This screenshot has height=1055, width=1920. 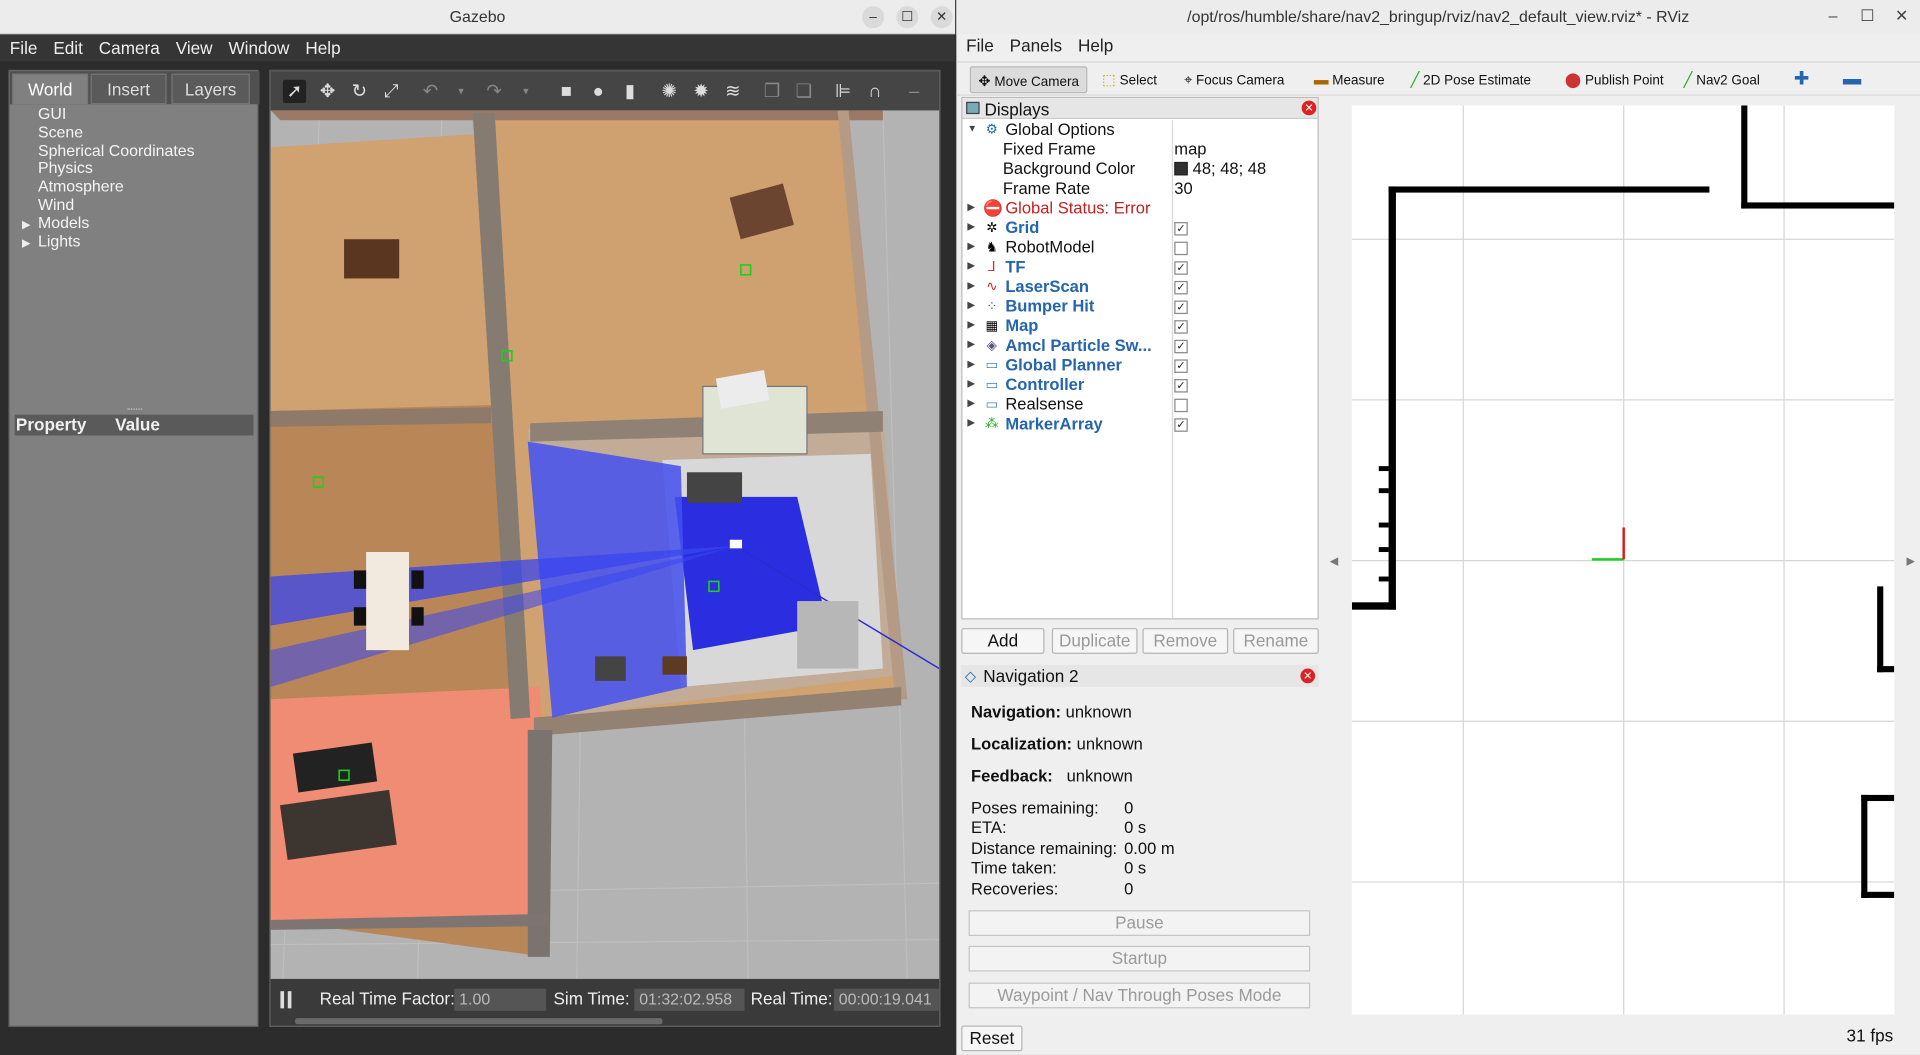 What do you see at coordinates (992, 1038) in the screenshot?
I see `reset-button: Reset` at bounding box center [992, 1038].